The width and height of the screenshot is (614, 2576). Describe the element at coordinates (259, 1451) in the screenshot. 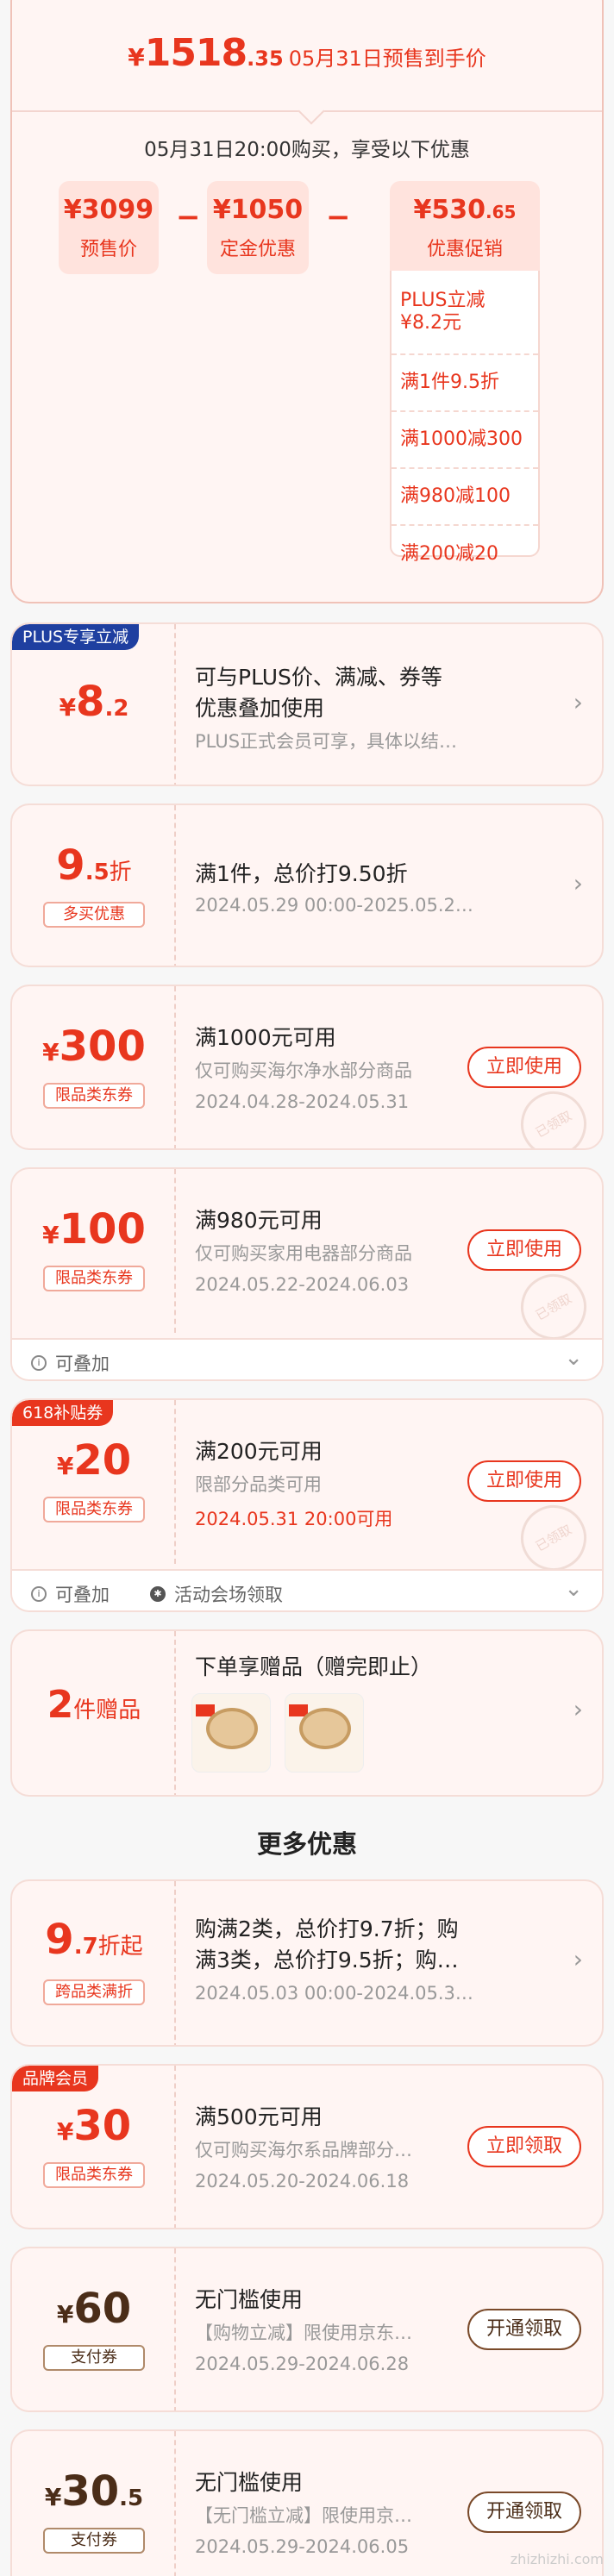

I see `coupon-title: 满200元可用` at that location.